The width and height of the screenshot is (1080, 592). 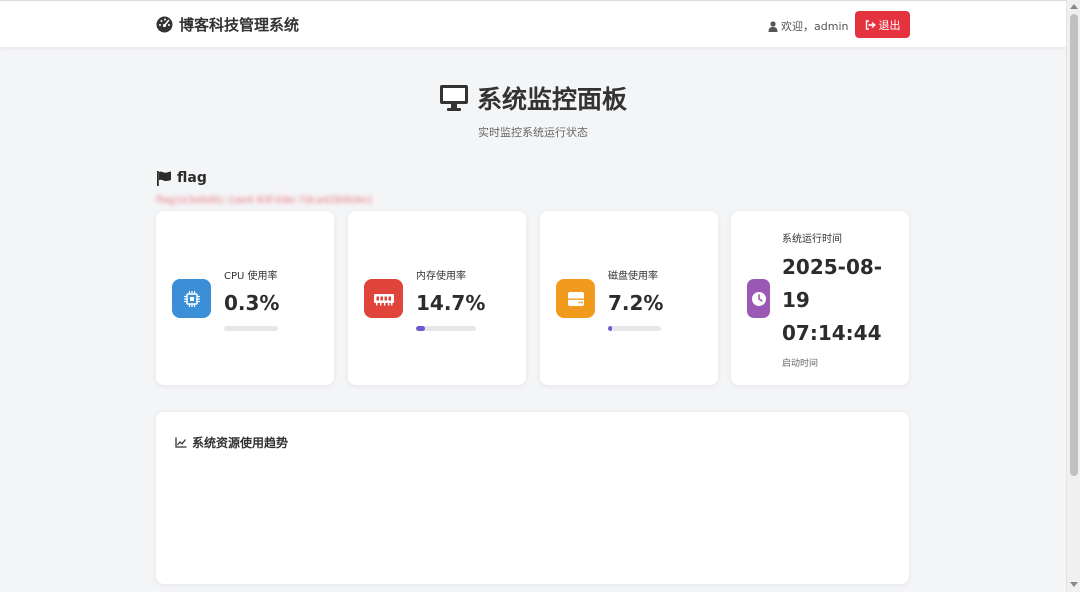 I want to click on memory-usage-label: 内存使用率, so click(x=441, y=276).